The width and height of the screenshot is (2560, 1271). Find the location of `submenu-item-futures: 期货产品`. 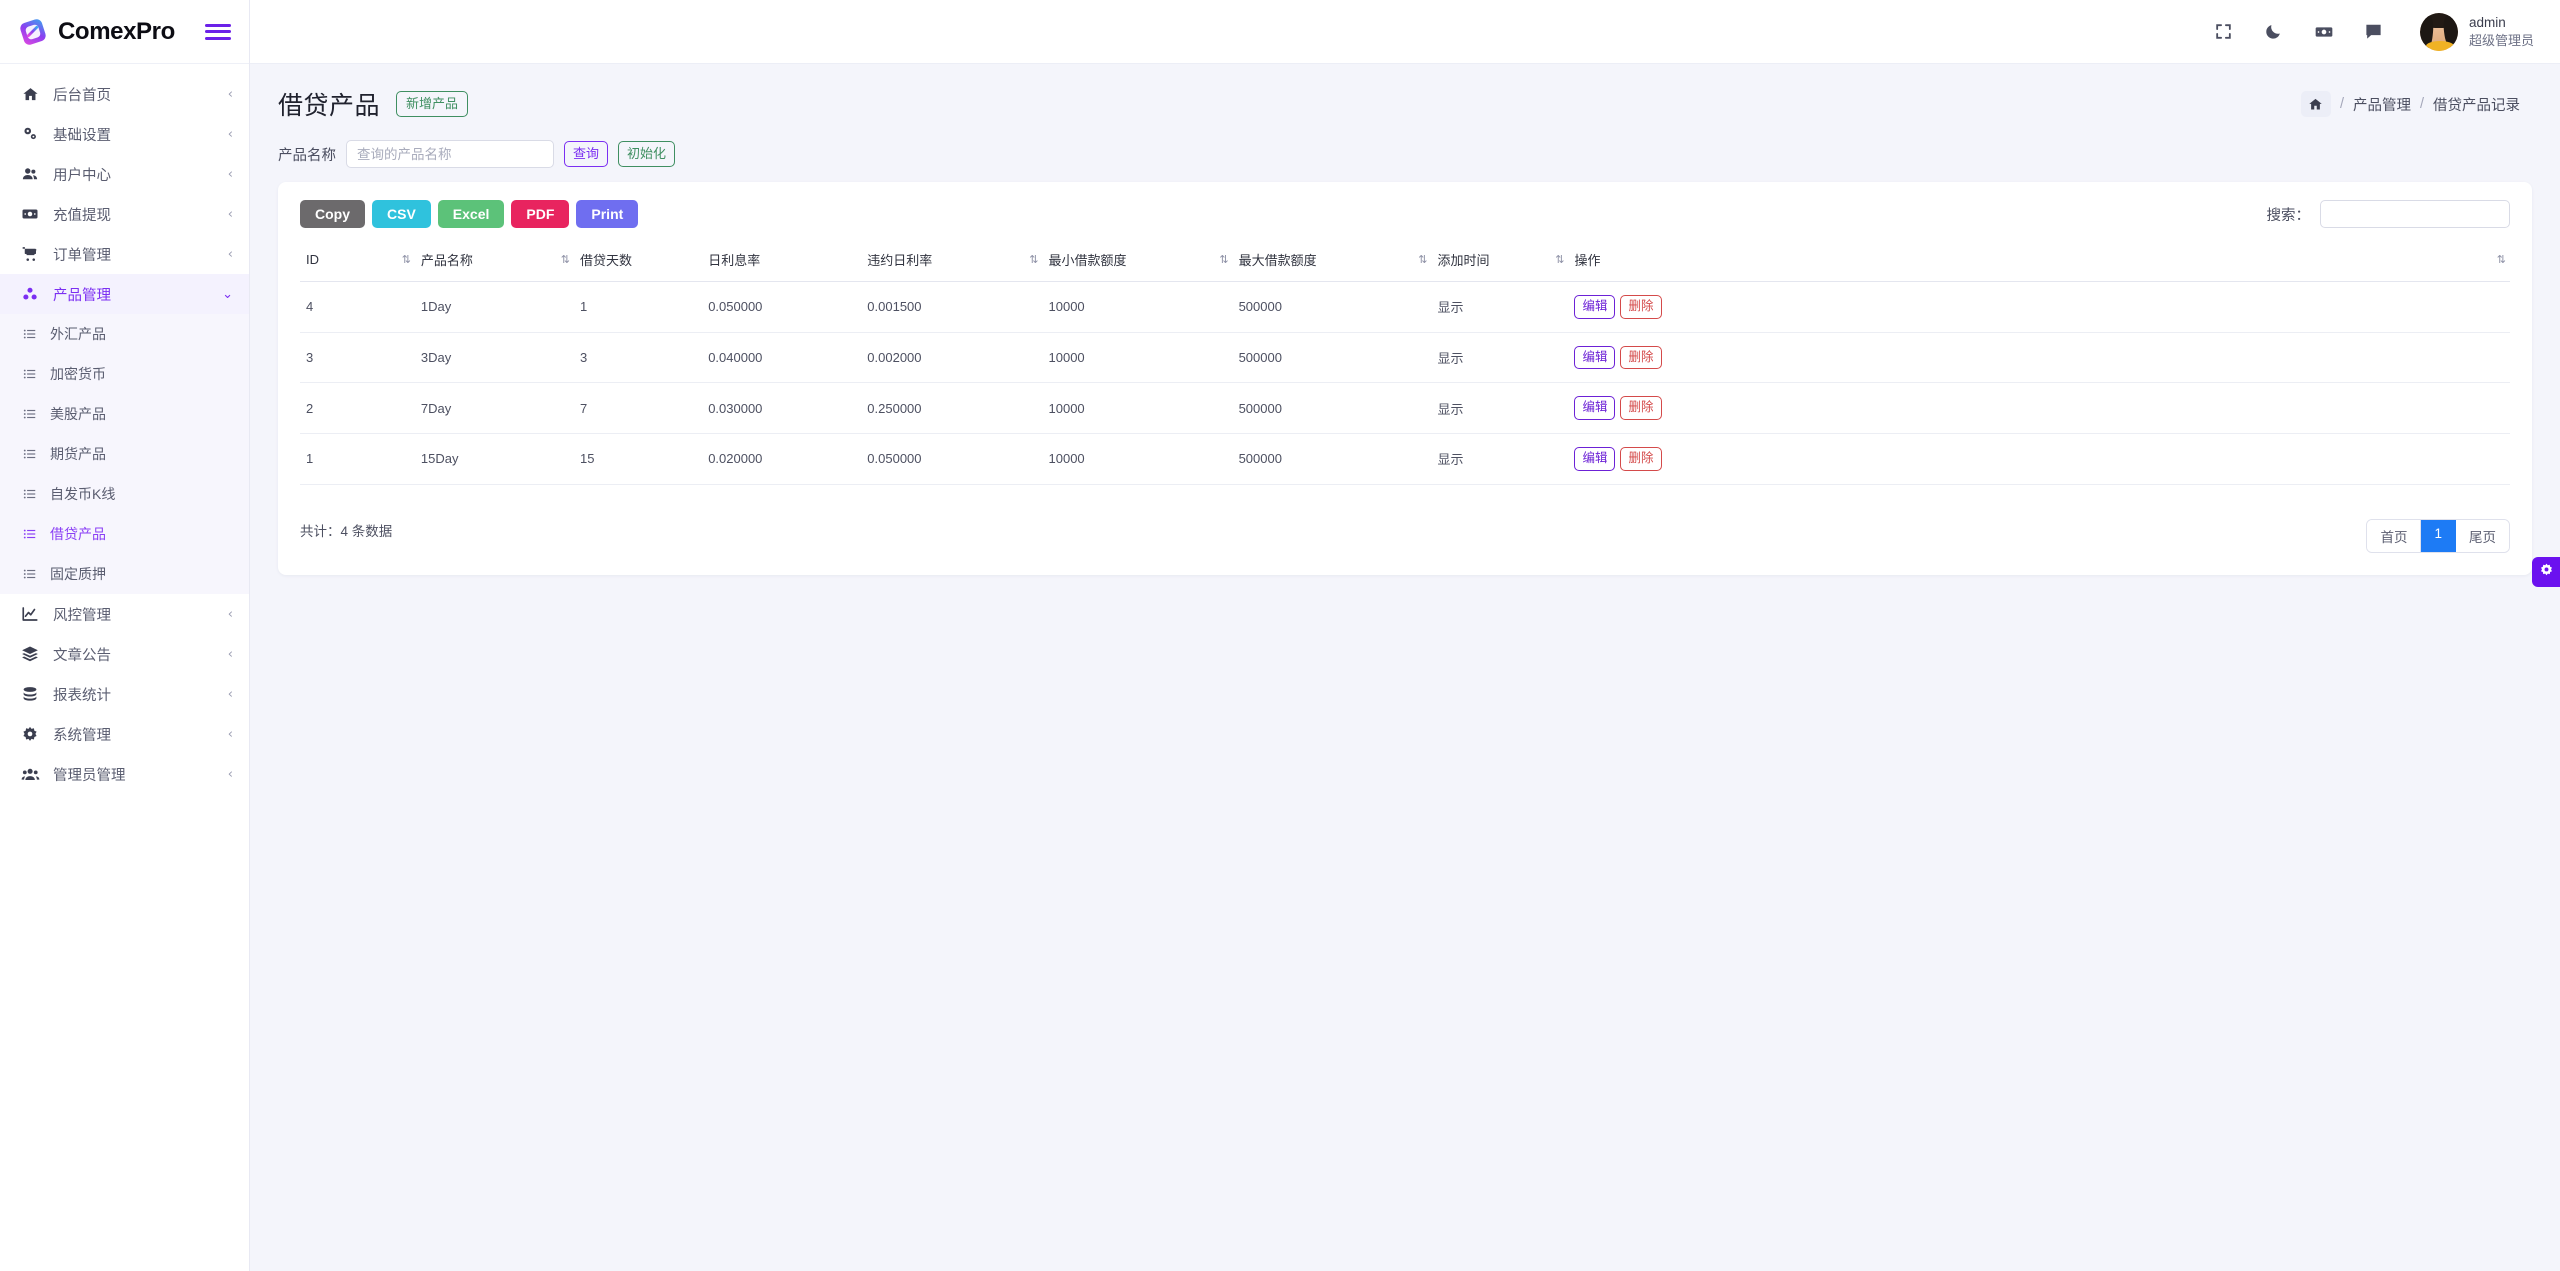

submenu-item-futures: 期货产品 is located at coordinates (124, 454).